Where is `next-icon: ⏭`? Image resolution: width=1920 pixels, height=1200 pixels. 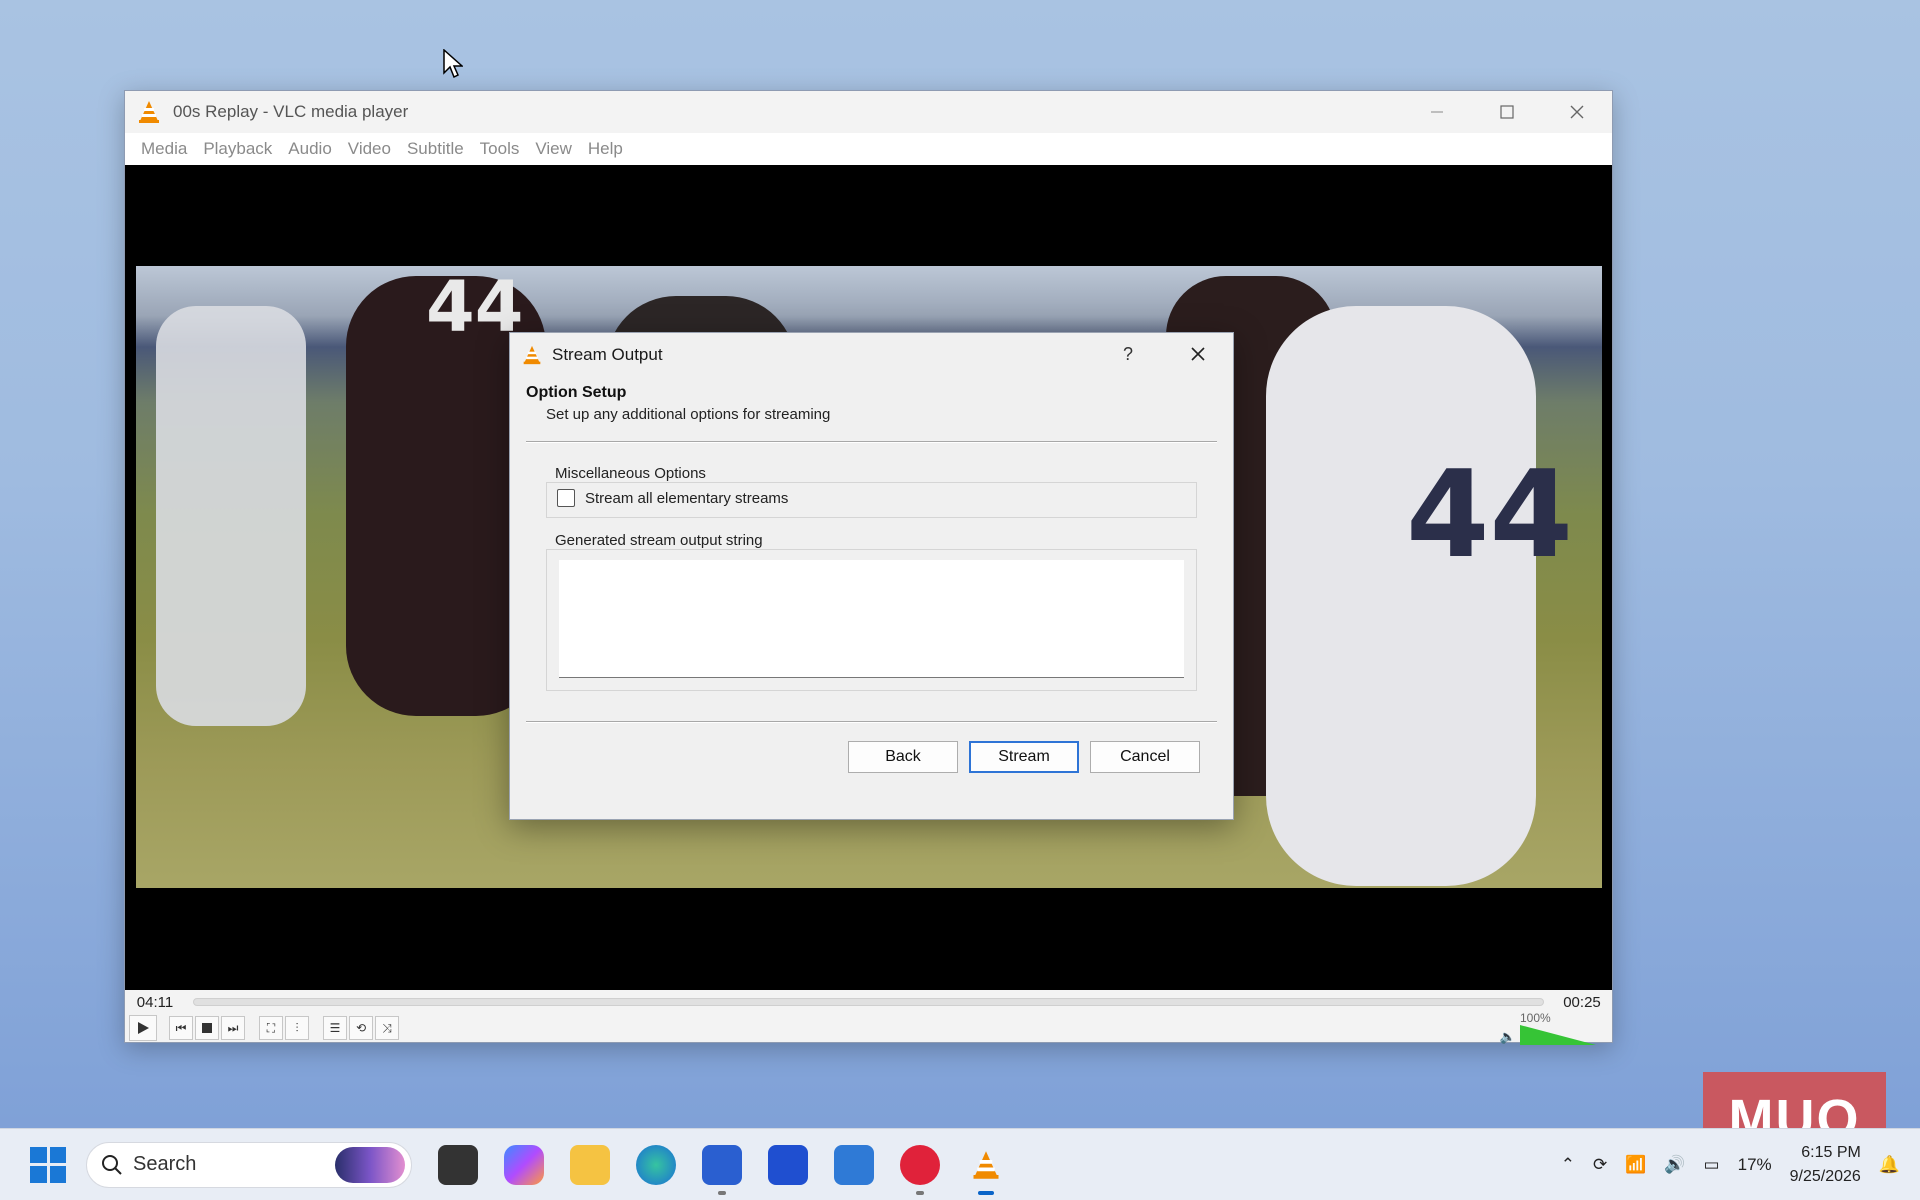 next-icon: ⏭ is located at coordinates (233, 1027).